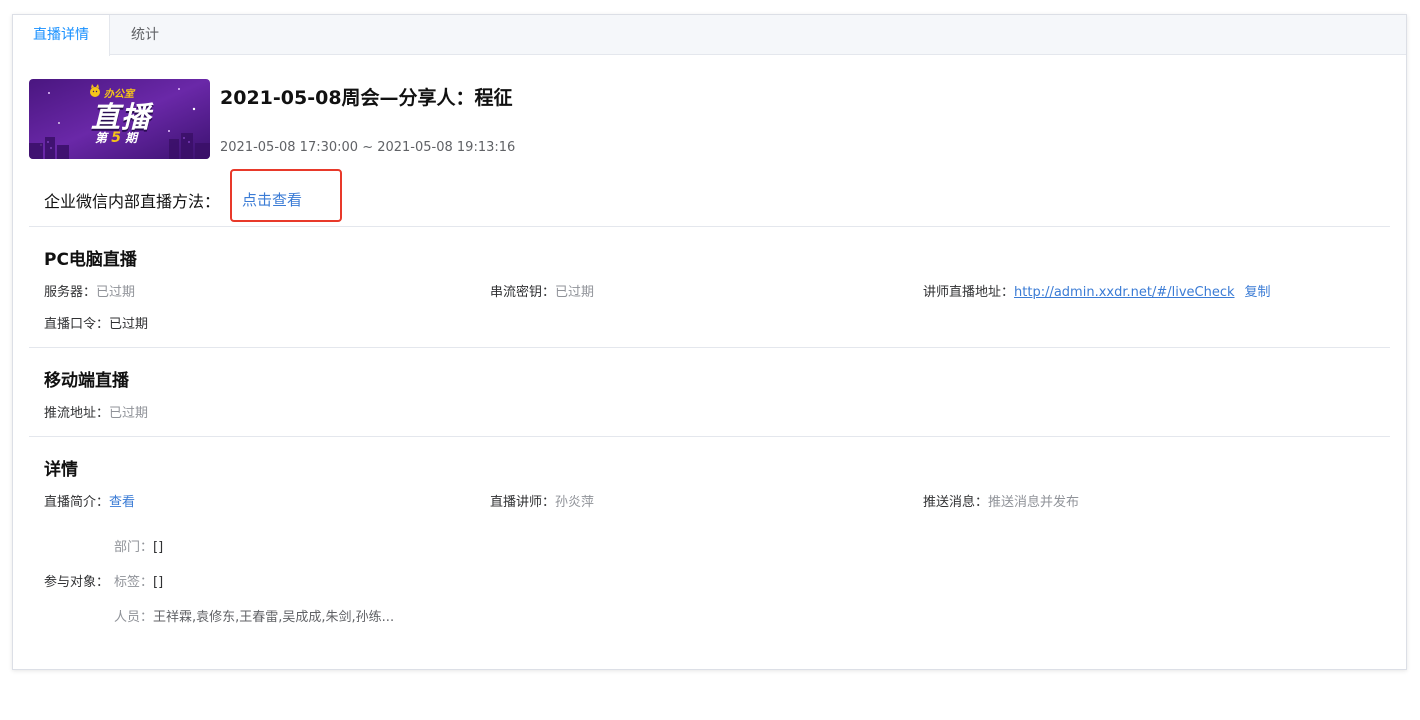 This screenshot has height=720, width=1420. What do you see at coordinates (366, 98) in the screenshot?
I see `live-title: 2021-05-08周会—分享人：程征` at bounding box center [366, 98].